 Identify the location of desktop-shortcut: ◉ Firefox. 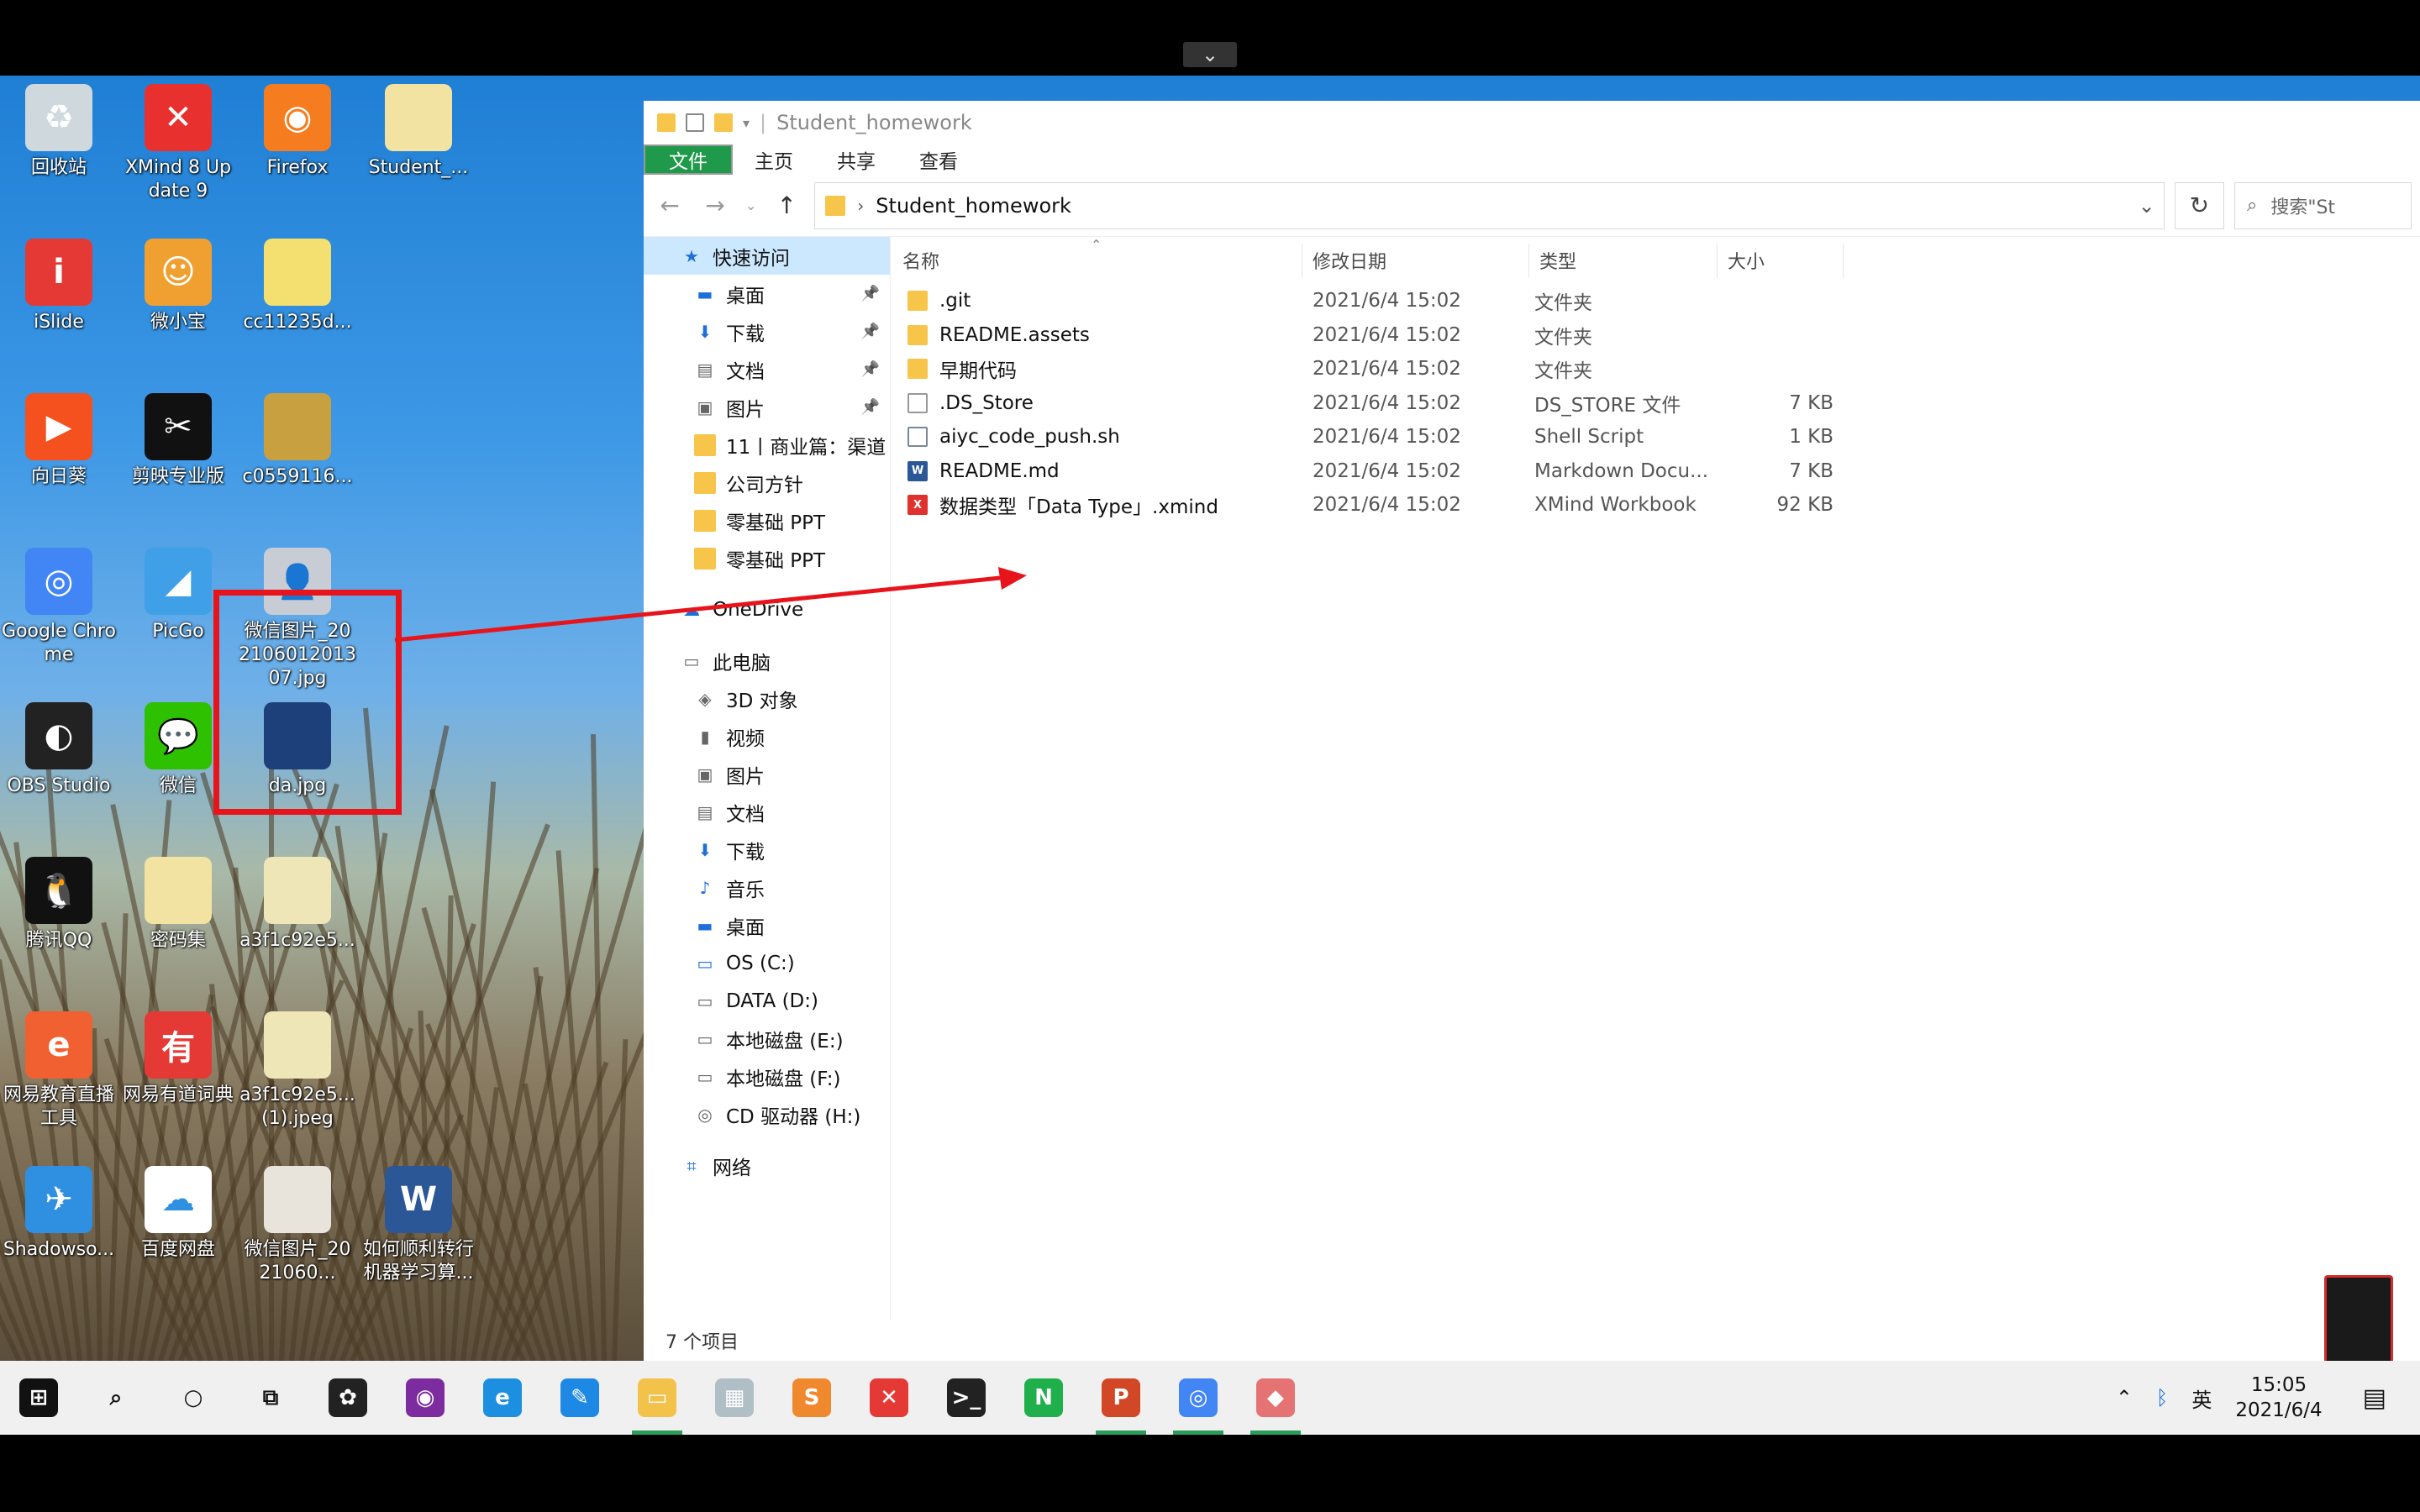
(298, 132).